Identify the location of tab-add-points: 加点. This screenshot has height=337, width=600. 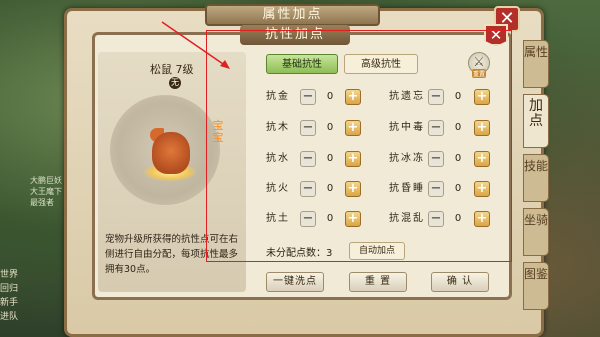
(536, 121).